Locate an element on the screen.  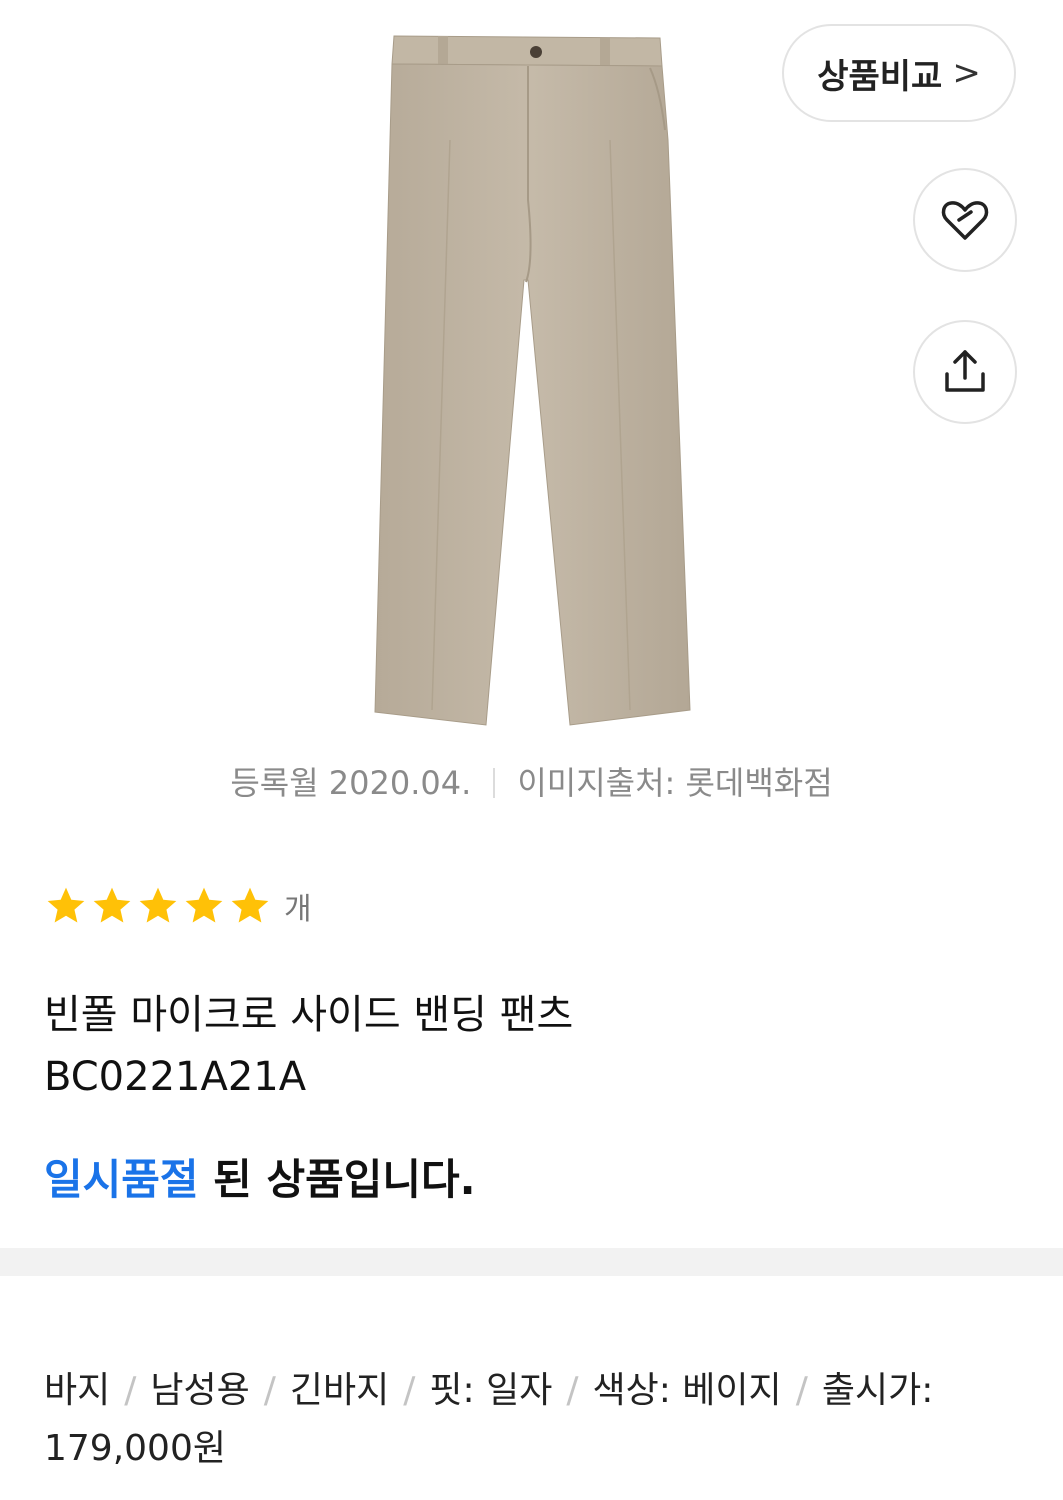
image-source: 이미지출처: 롯데백화점 is located at coordinates (675, 783).